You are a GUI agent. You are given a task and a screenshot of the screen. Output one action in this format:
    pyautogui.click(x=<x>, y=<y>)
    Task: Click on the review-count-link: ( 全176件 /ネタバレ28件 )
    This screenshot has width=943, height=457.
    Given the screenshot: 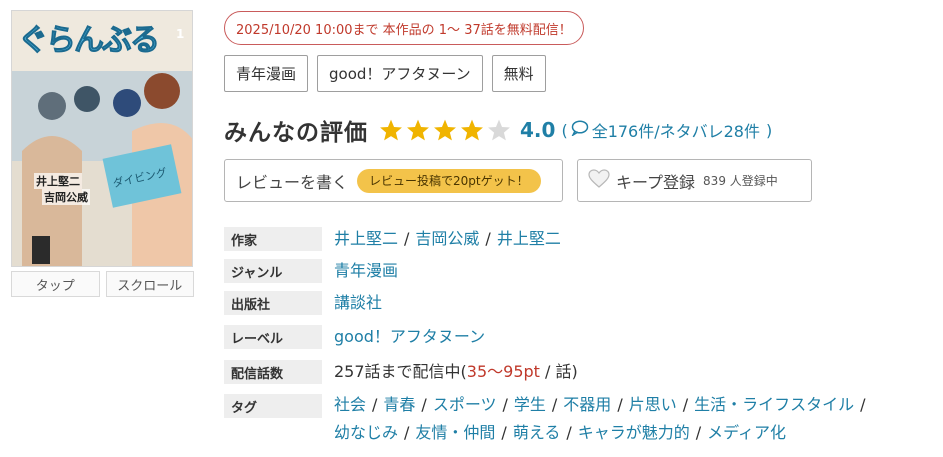 What is the action you would take?
    pyautogui.click(x=666, y=130)
    